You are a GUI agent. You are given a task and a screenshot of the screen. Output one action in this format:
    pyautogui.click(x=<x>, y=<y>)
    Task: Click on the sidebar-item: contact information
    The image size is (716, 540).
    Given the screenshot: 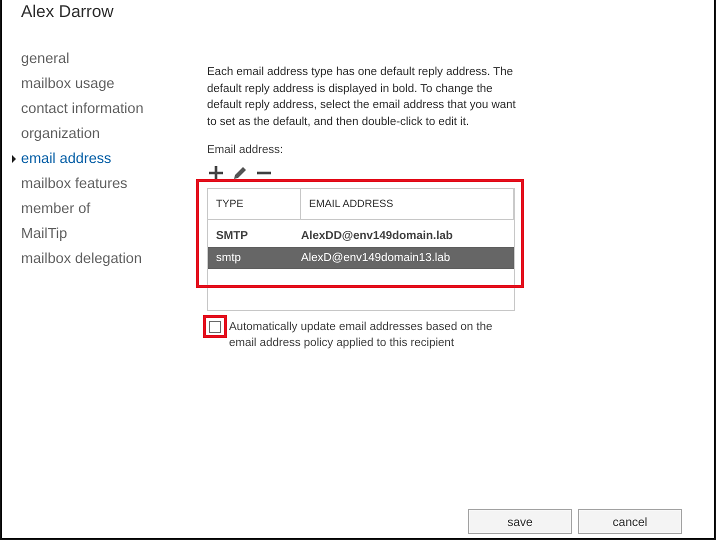 What is the action you would take?
    pyautogui.click(x=82, y=108)
    